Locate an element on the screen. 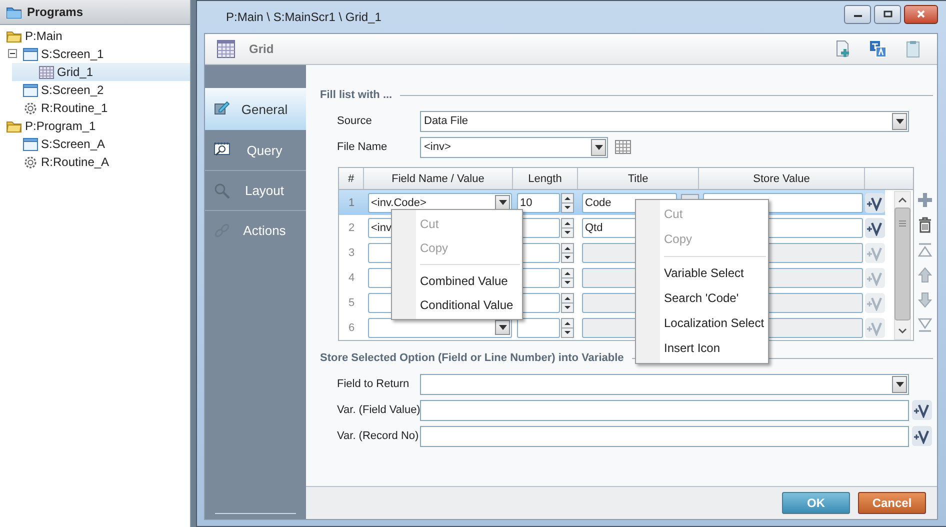  move-bottom-icon is located at coordinates (925, 325).